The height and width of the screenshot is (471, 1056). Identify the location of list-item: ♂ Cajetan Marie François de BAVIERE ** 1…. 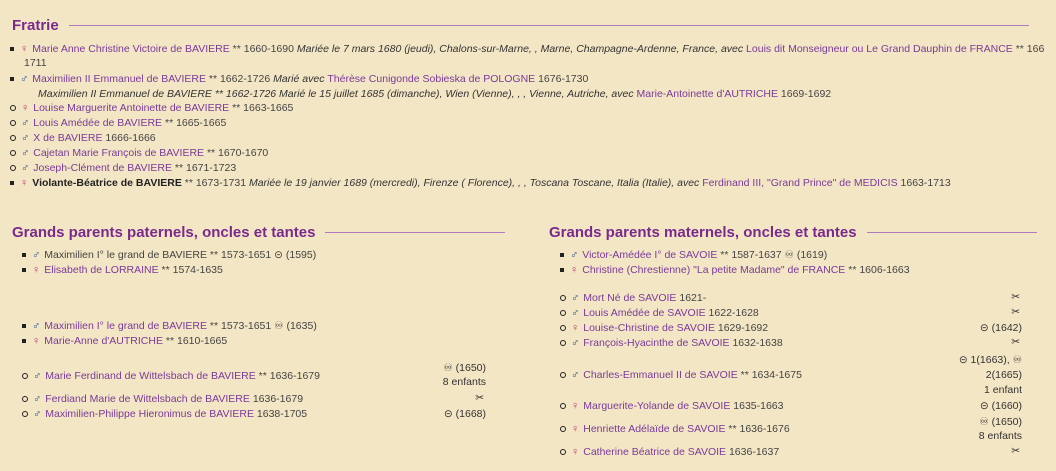
(139, 153).